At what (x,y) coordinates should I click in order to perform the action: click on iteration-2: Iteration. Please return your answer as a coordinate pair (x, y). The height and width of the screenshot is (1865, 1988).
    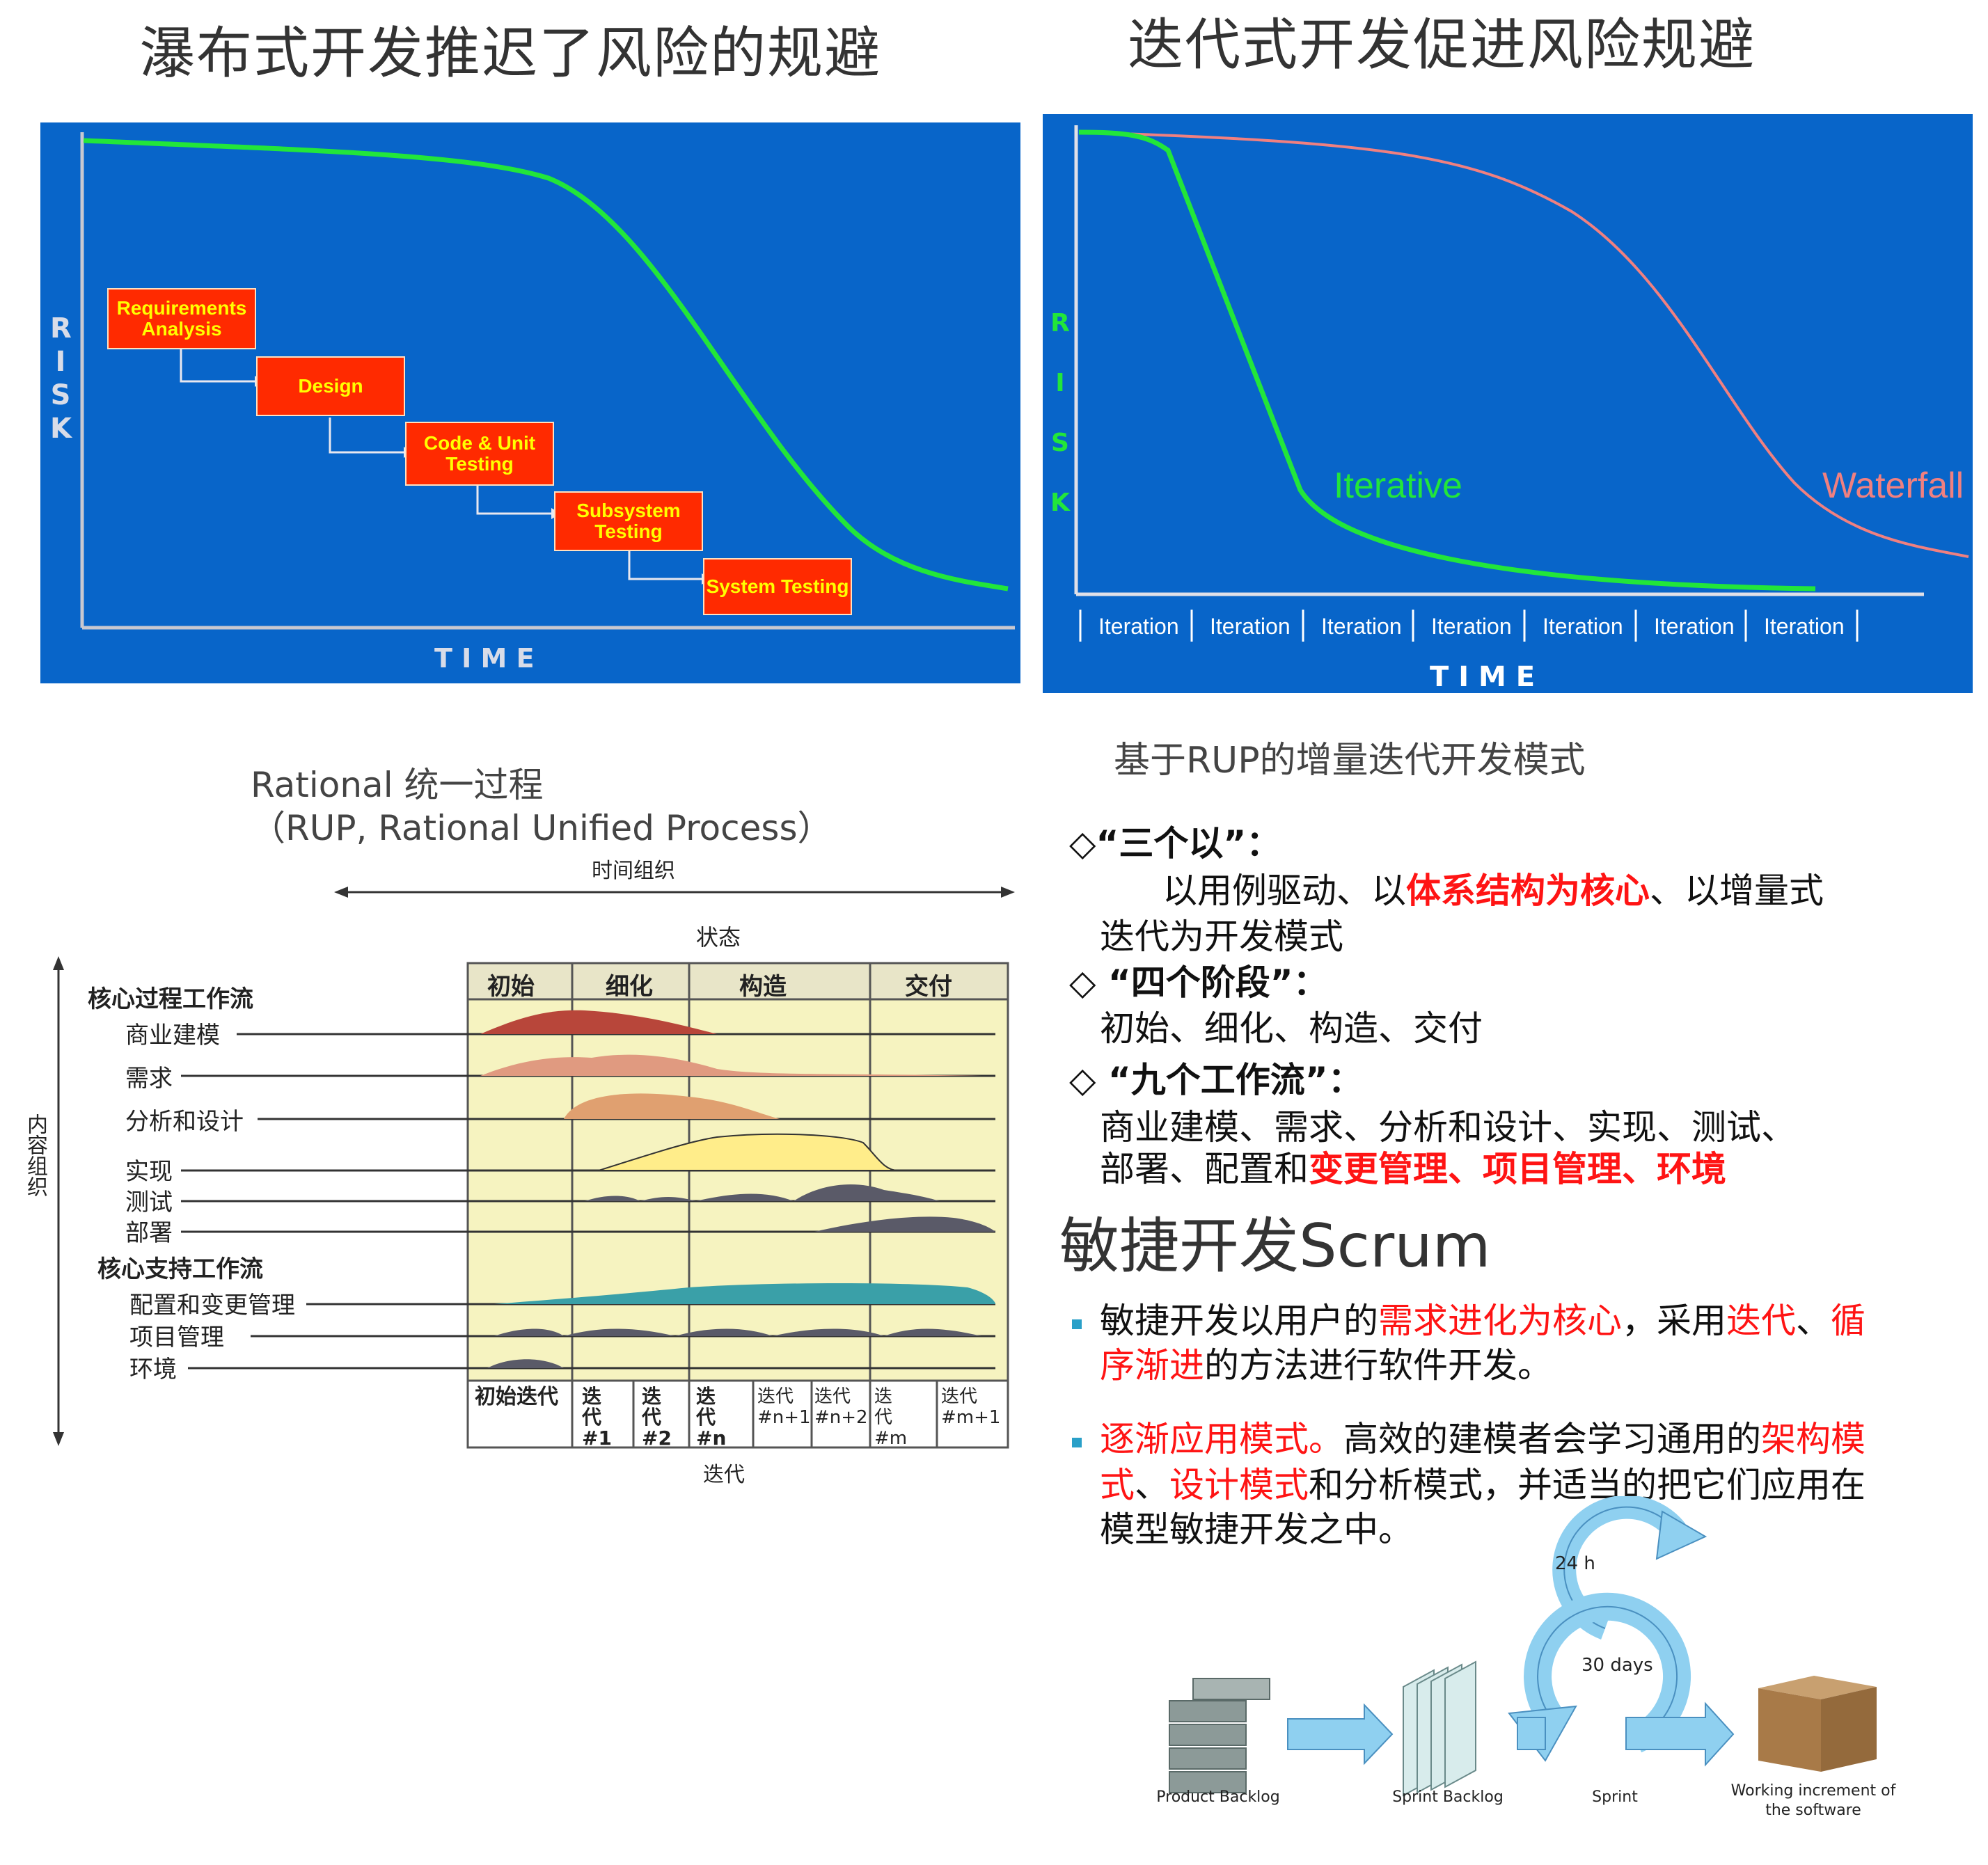
    Looking at the image, I should click on (1250, 627).